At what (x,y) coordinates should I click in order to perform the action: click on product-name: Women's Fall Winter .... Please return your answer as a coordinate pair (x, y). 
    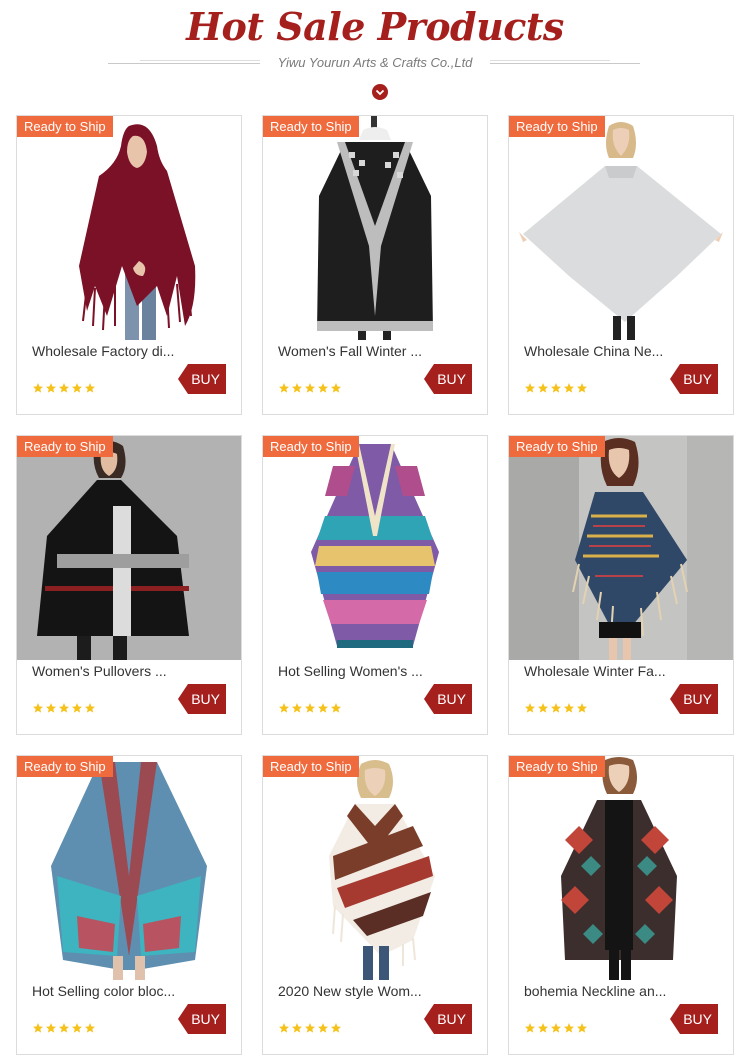
    Looking at the image, I should click on (378, 351).